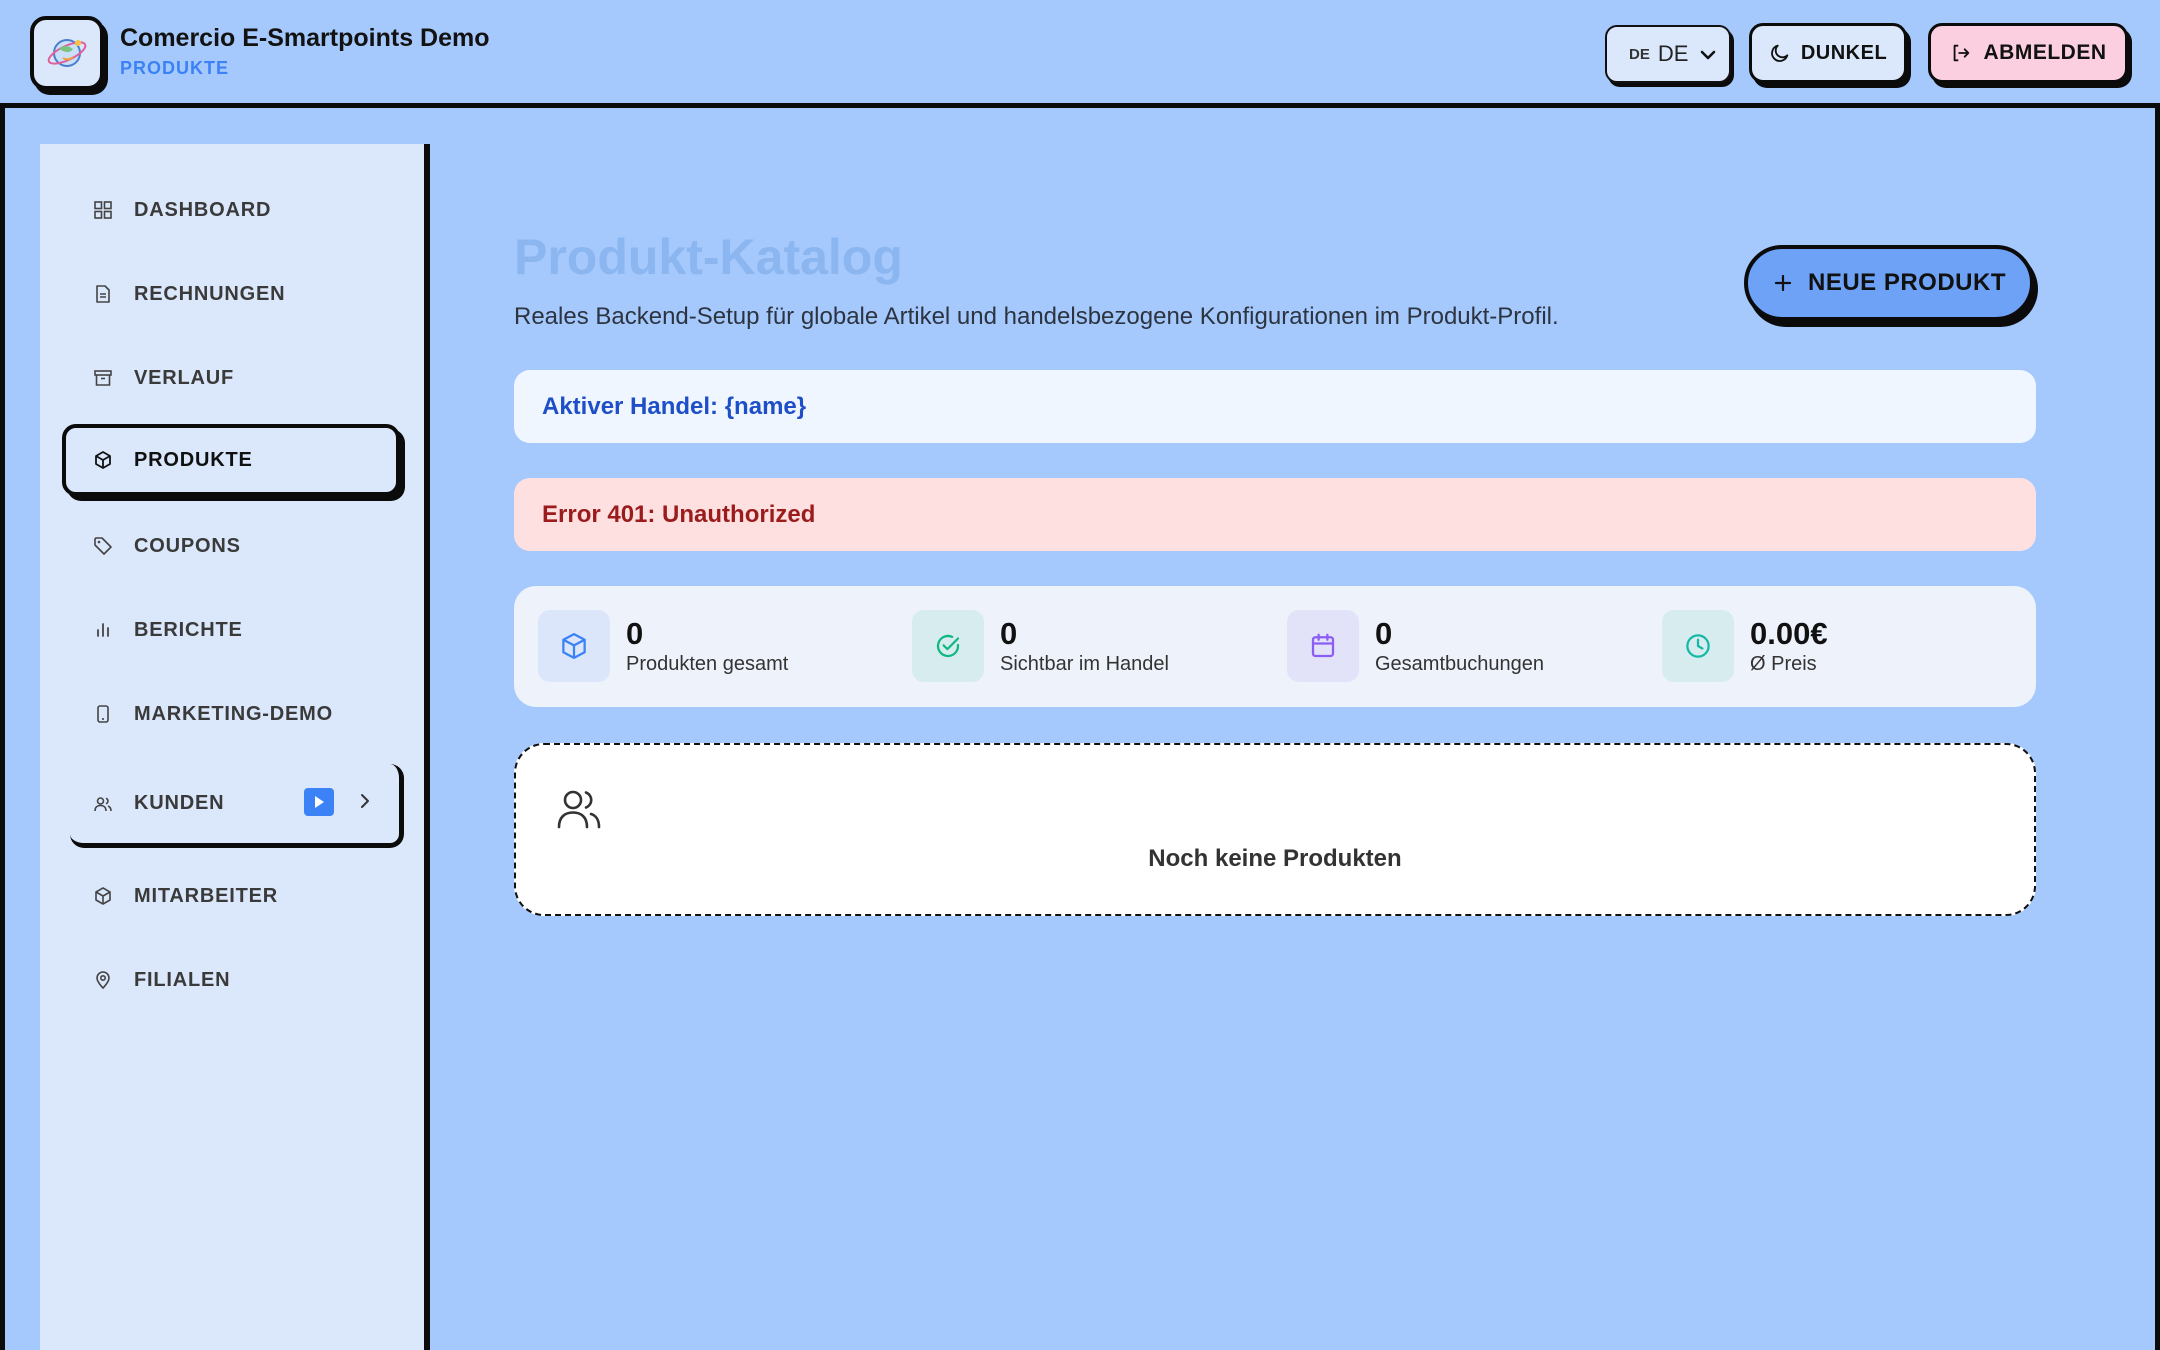 The width and height of the screenshot is (2160, 1350). I want to click on sidebar-item-rechnungen: RECHNUNGEN, so click(232, 294).